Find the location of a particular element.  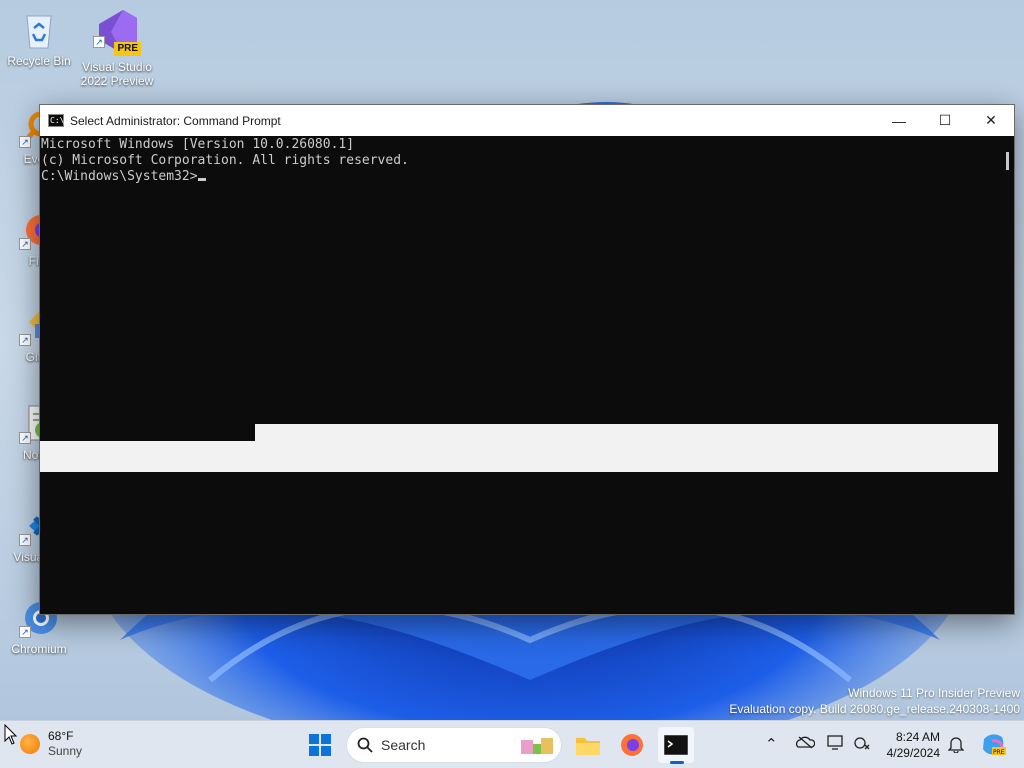

desktop-icon-label: Visual Studio 2022 Preview is located at coordinates (117, 74).